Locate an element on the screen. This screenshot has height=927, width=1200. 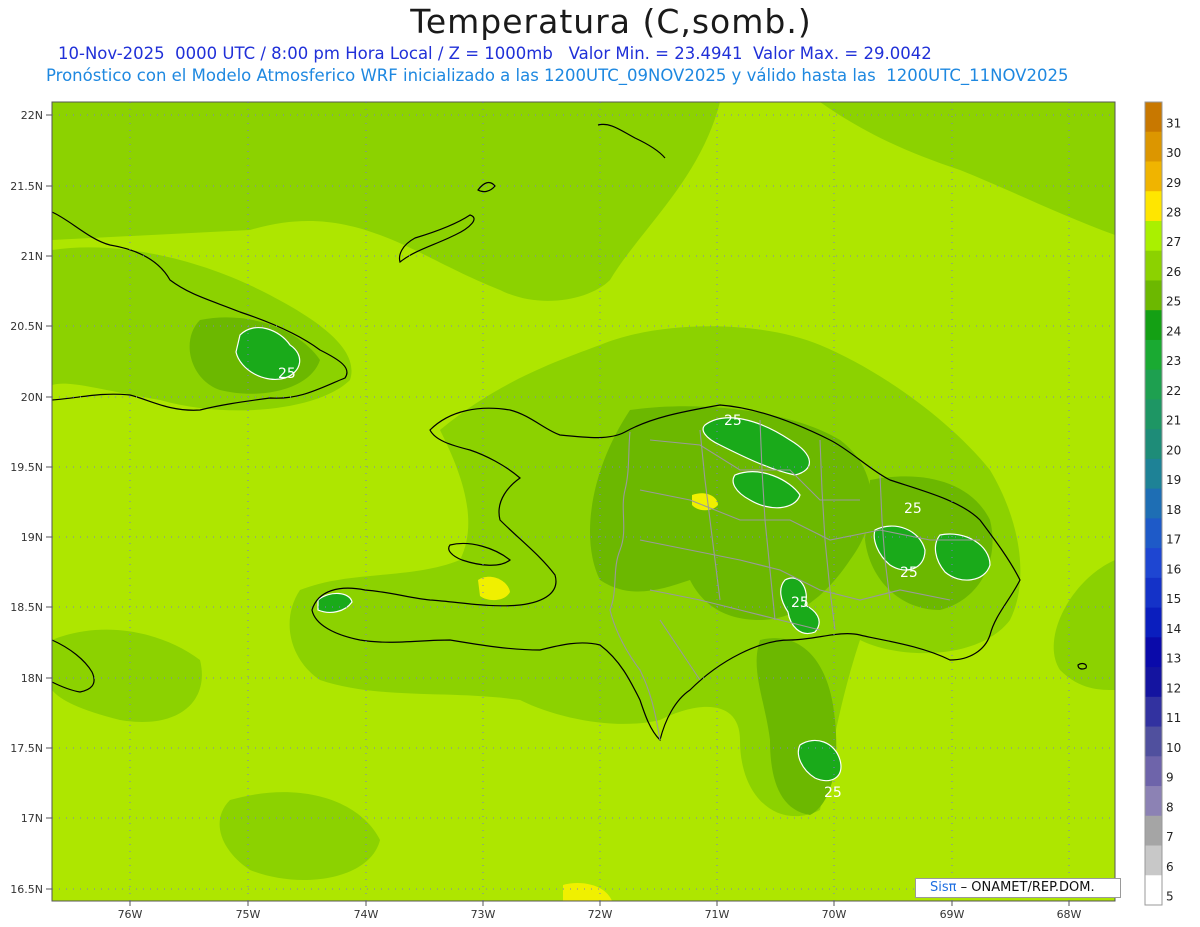
colorbar-label: 27 is located at coordinates (1173, 242).